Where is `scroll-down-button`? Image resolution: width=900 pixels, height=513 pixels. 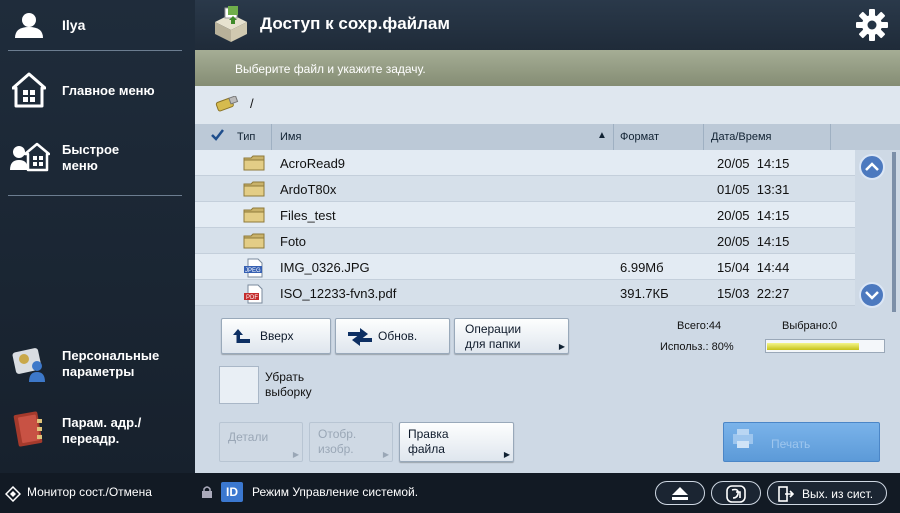 scroll-down-button is located at coordinates (872, 295).